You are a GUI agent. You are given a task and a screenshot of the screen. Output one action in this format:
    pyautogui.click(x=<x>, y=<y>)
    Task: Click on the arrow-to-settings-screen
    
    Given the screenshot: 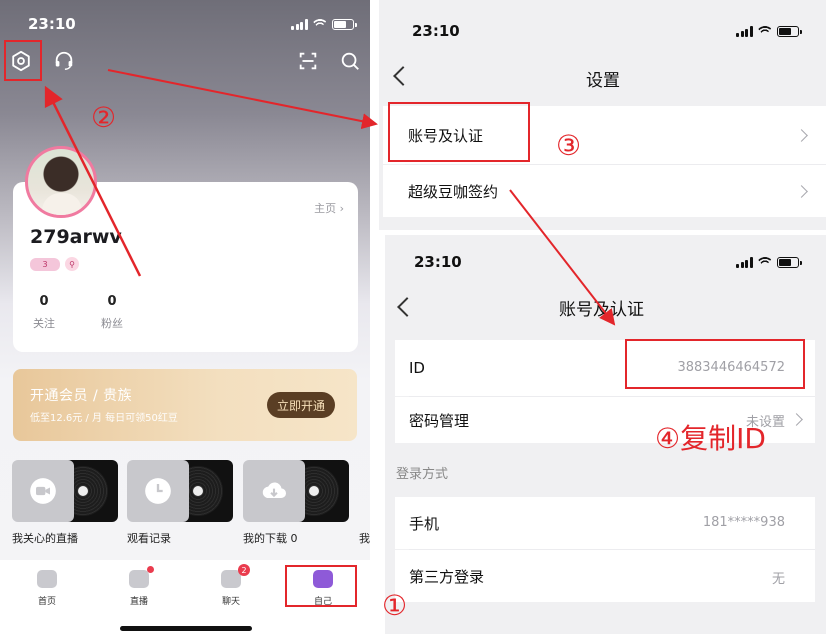 What is the action you would take?
    pyautogui.click(x=242, y=99)
    